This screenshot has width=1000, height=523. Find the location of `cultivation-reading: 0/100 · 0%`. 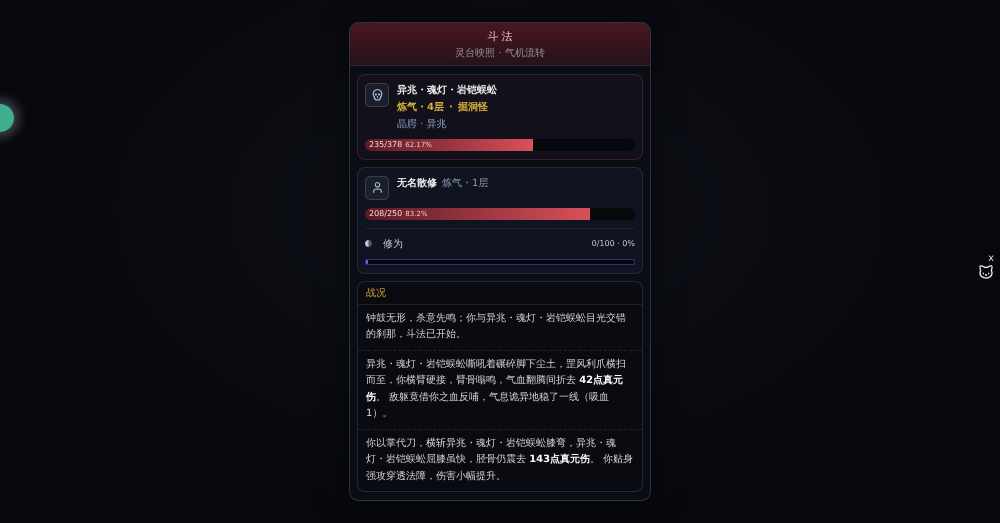

cultivation-reading: 0/100 · 0% is located at coordinates (613, 243).